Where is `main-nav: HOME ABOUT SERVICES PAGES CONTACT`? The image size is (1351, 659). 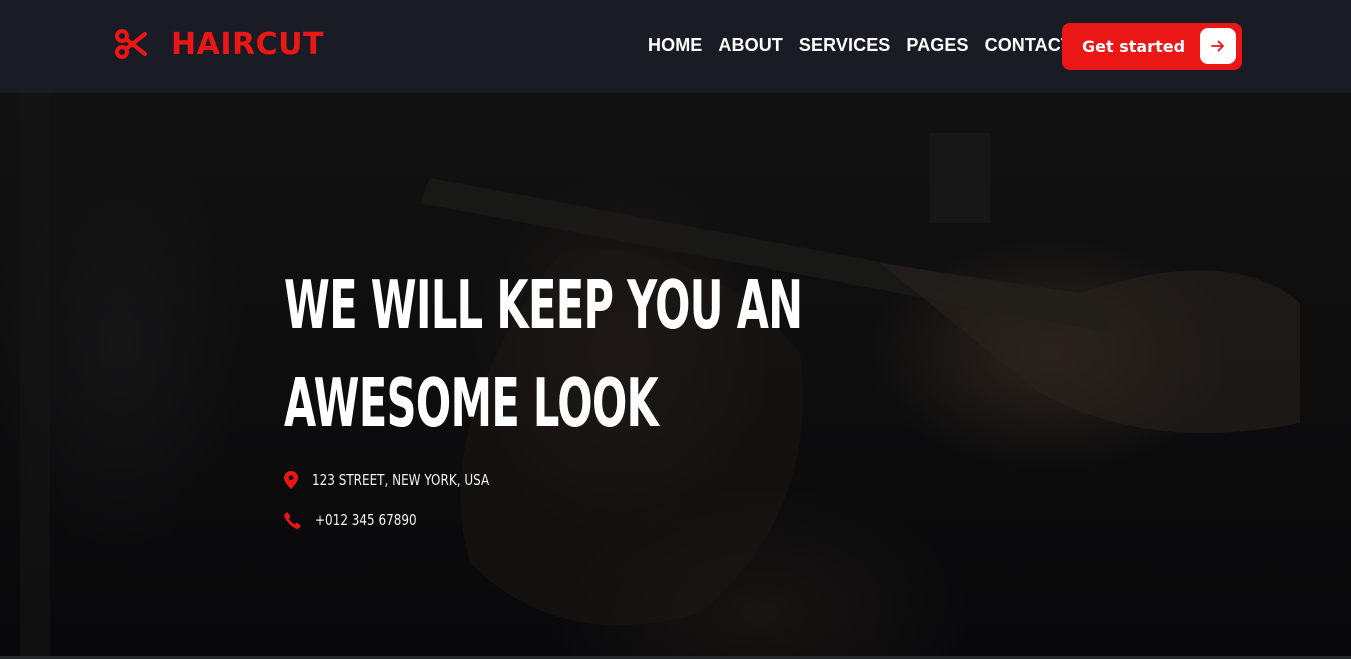
main-nav: HOME ABOUT SERVICES PAGES CONTACT is located at coordinates (860, 45).